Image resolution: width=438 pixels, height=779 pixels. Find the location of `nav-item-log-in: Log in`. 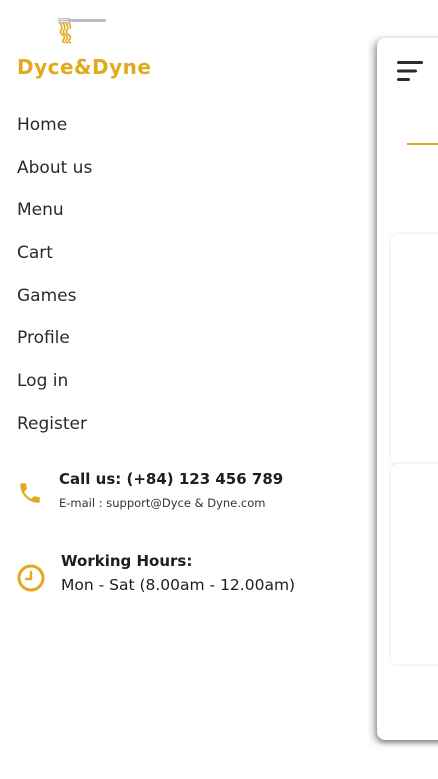

nav-item-log-in: Log in is located at coordinates (167, 387).